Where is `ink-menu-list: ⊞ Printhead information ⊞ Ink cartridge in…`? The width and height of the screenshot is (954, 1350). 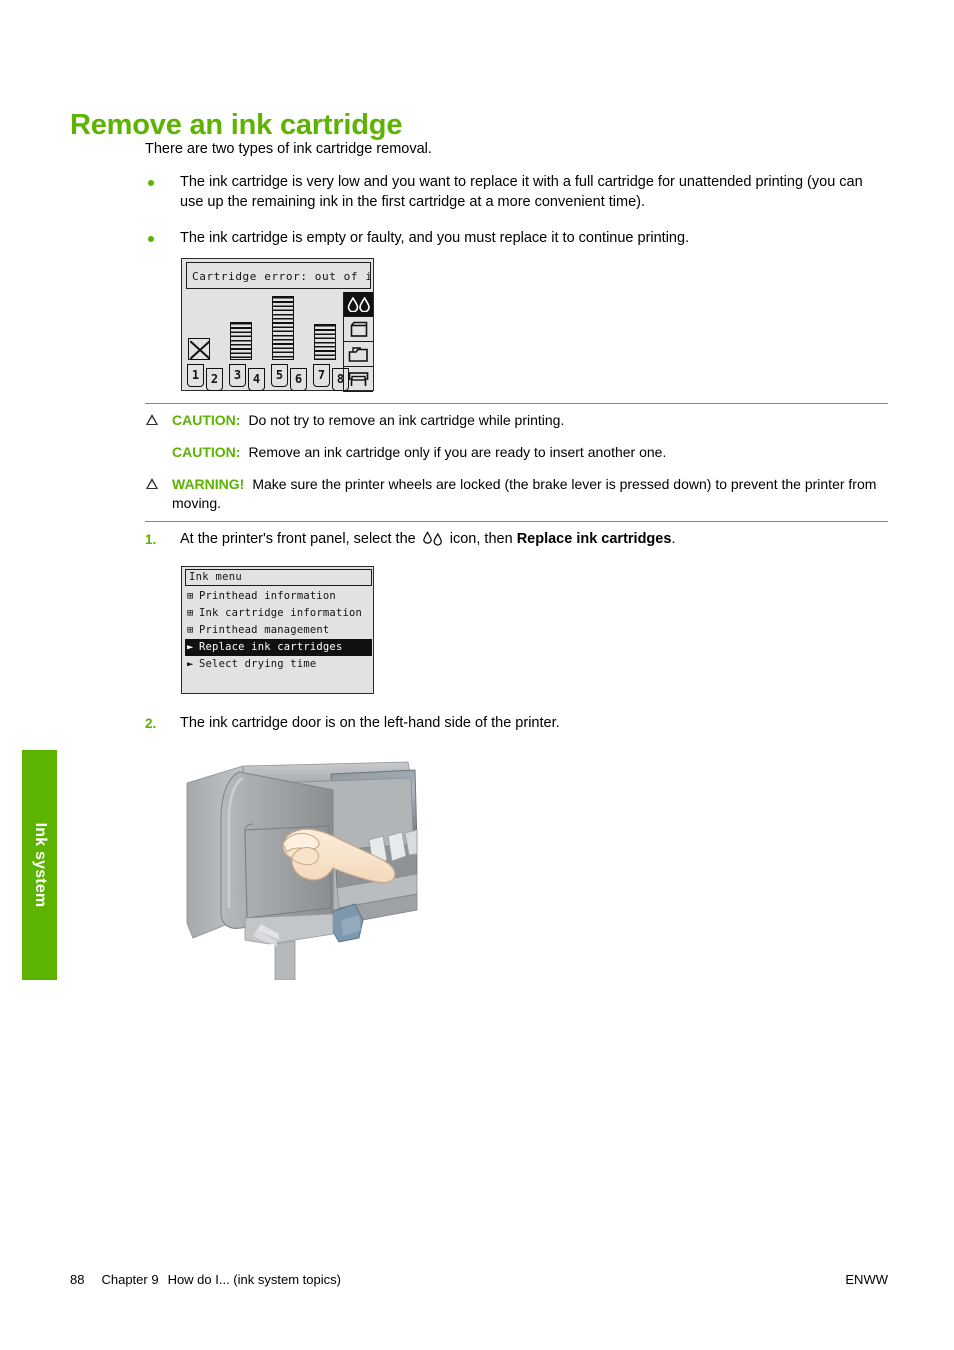 ink-menu-list: ⊞ Printhead information ⊞ Ink cartridge in… is located at coordinates (278, 630).